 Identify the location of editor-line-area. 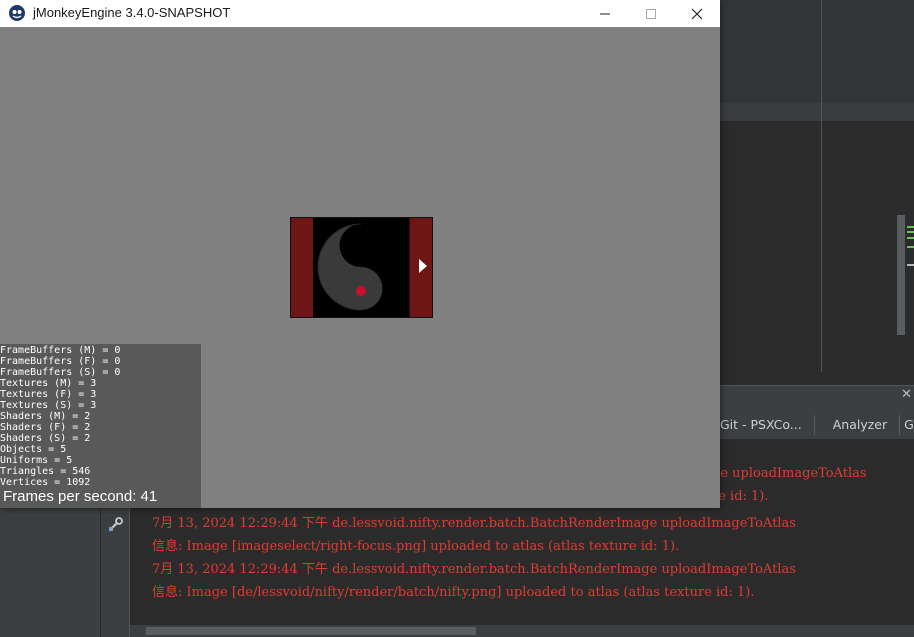
(817, 51).